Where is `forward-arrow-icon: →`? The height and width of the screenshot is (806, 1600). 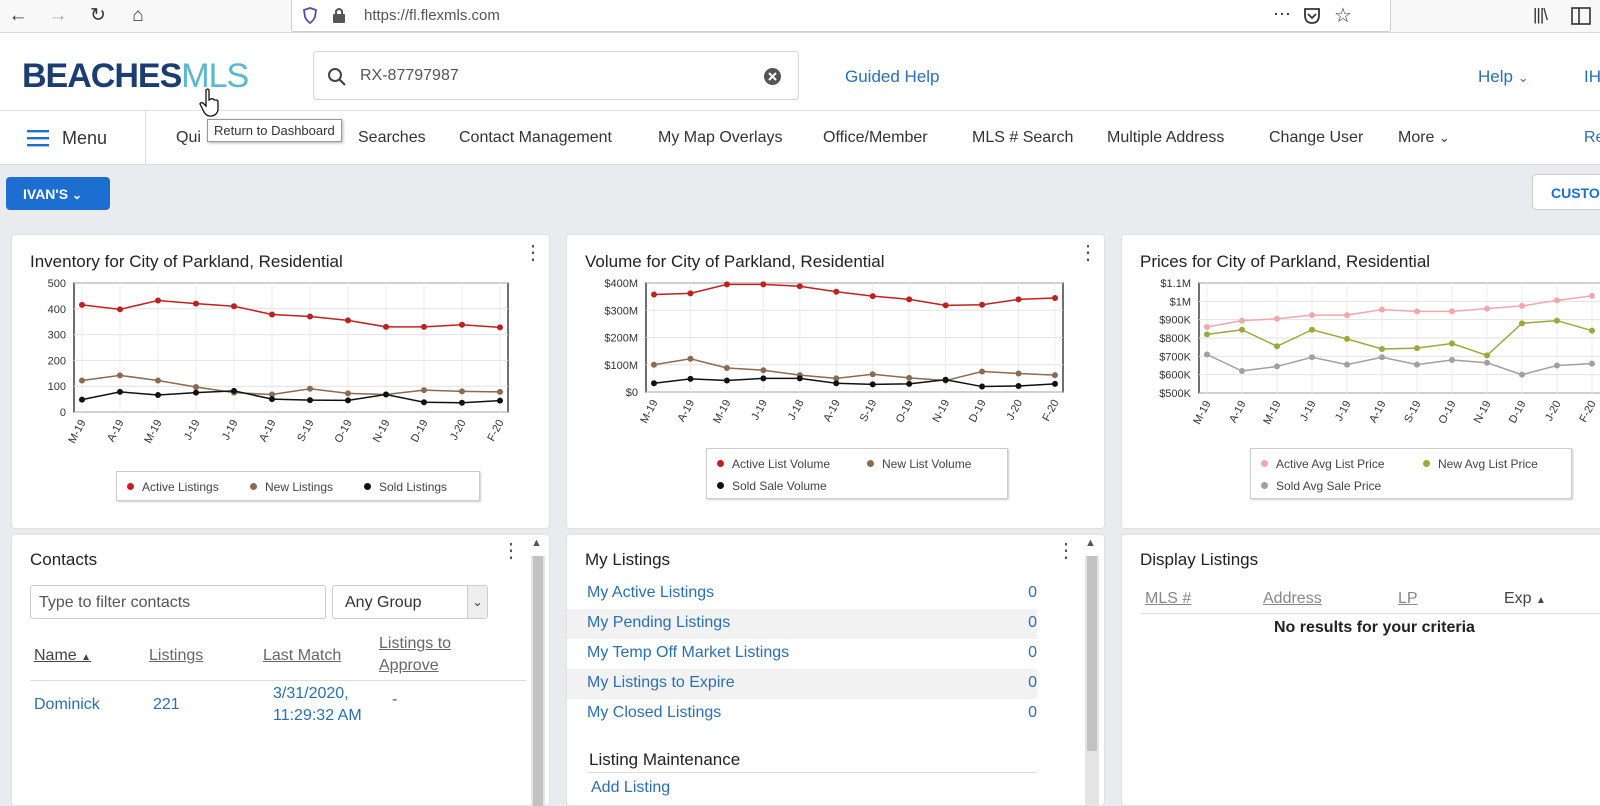
forward-arrow-icon: → is located at coordinates (58, 16).